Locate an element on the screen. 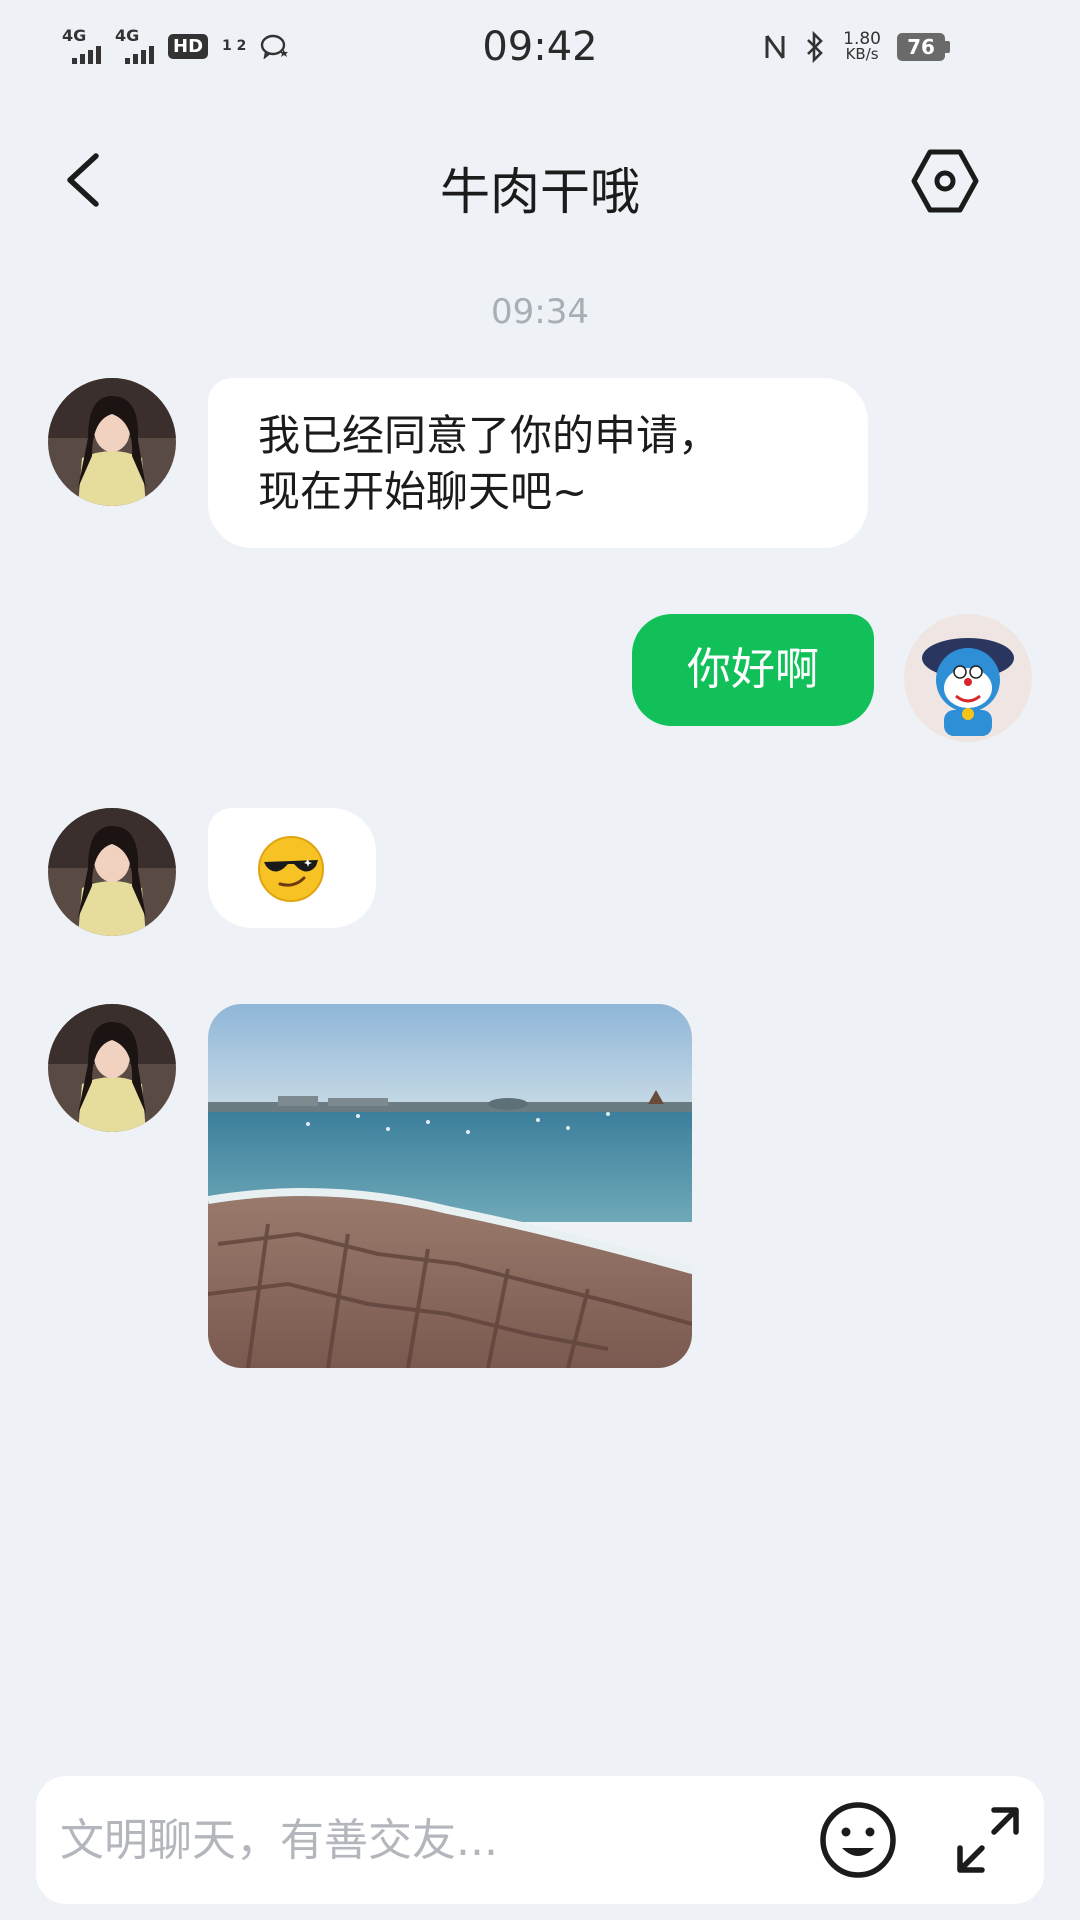  chat-header: 牛肉干哦 is located at coordinates (540, 180).